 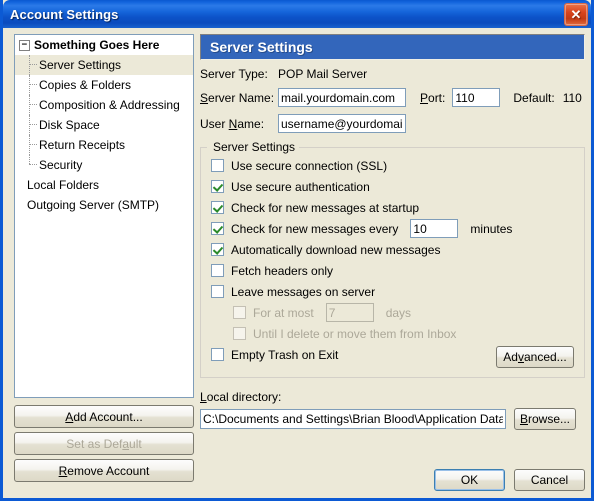 I want to click on checkbox-empty-trash-on-exit, so click(x=217, y=354).